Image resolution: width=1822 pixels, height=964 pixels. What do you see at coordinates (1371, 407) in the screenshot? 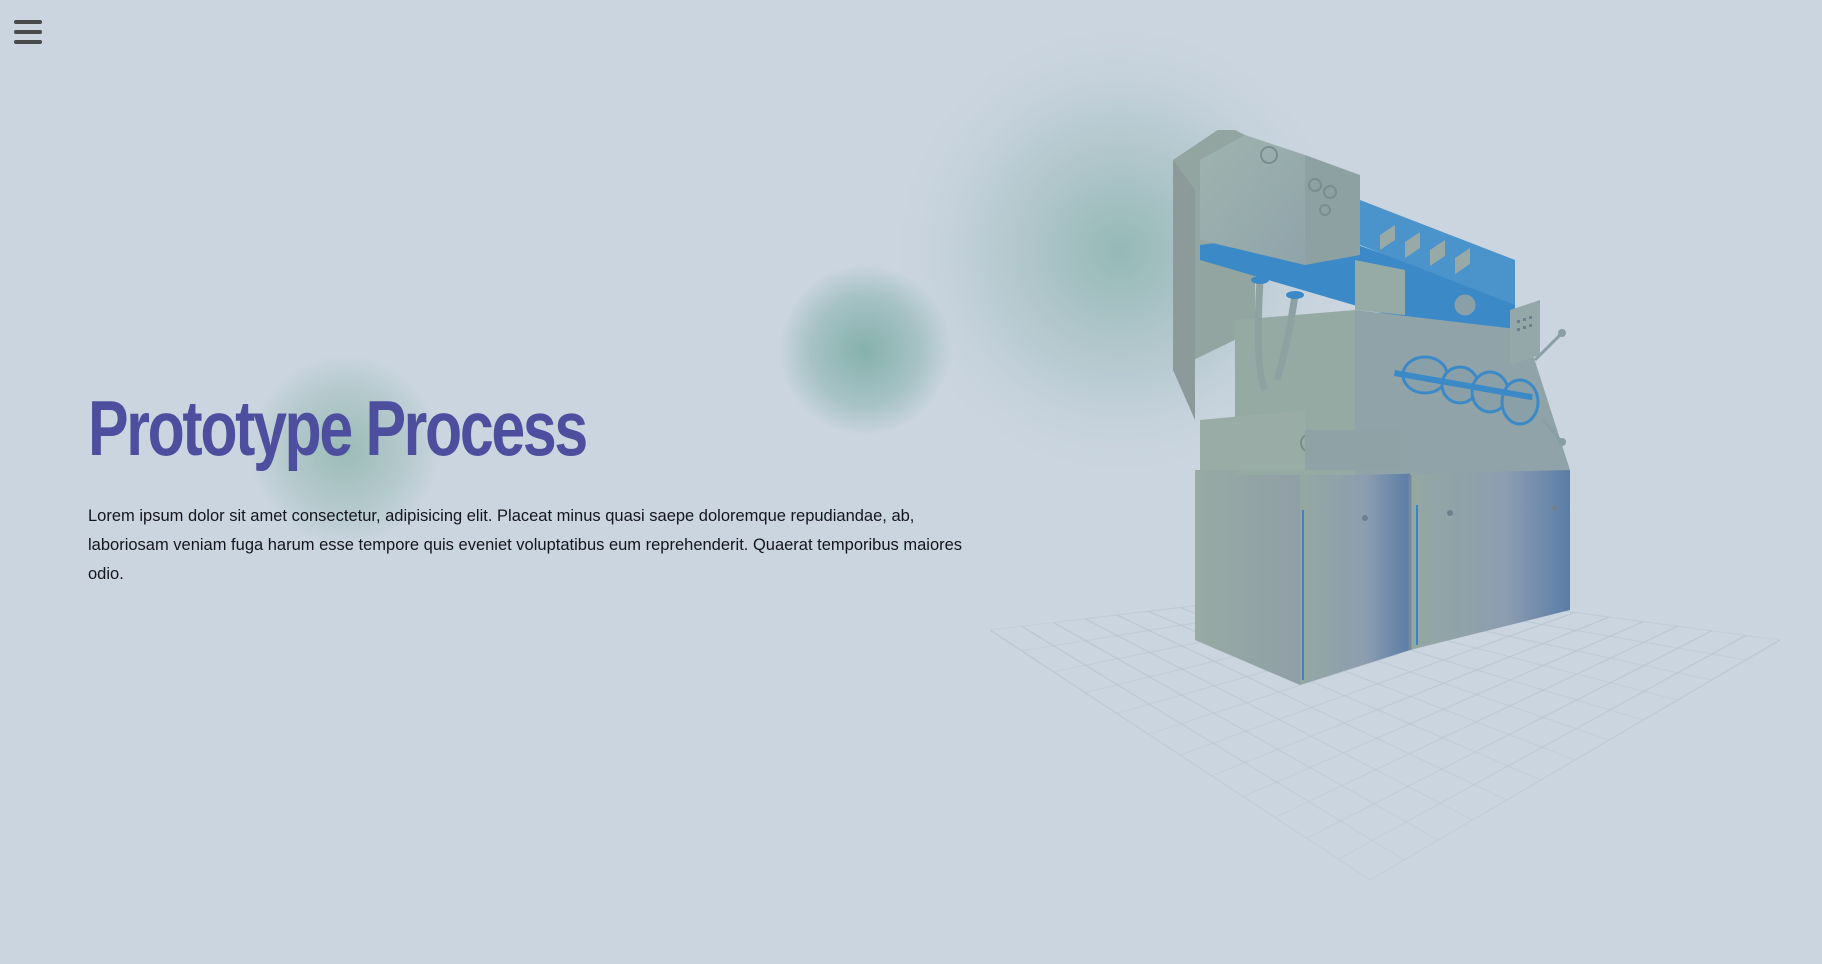
I see `industrial-machine-3d-model` at bounding box center [1371, 407].